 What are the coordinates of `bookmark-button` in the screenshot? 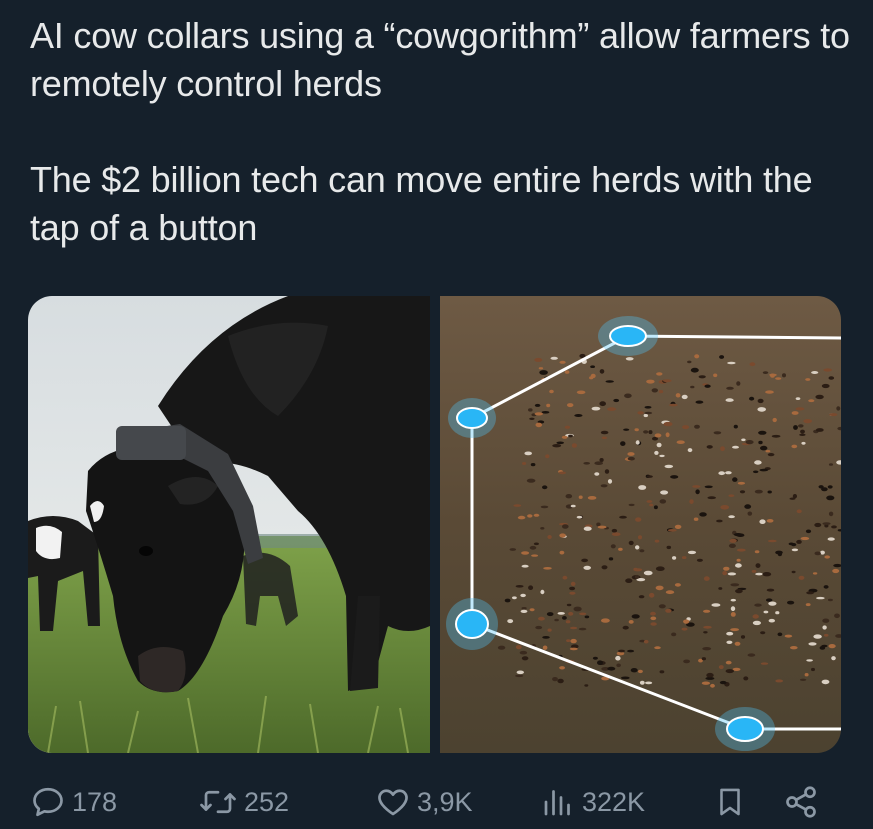 It's located at (730, 802).